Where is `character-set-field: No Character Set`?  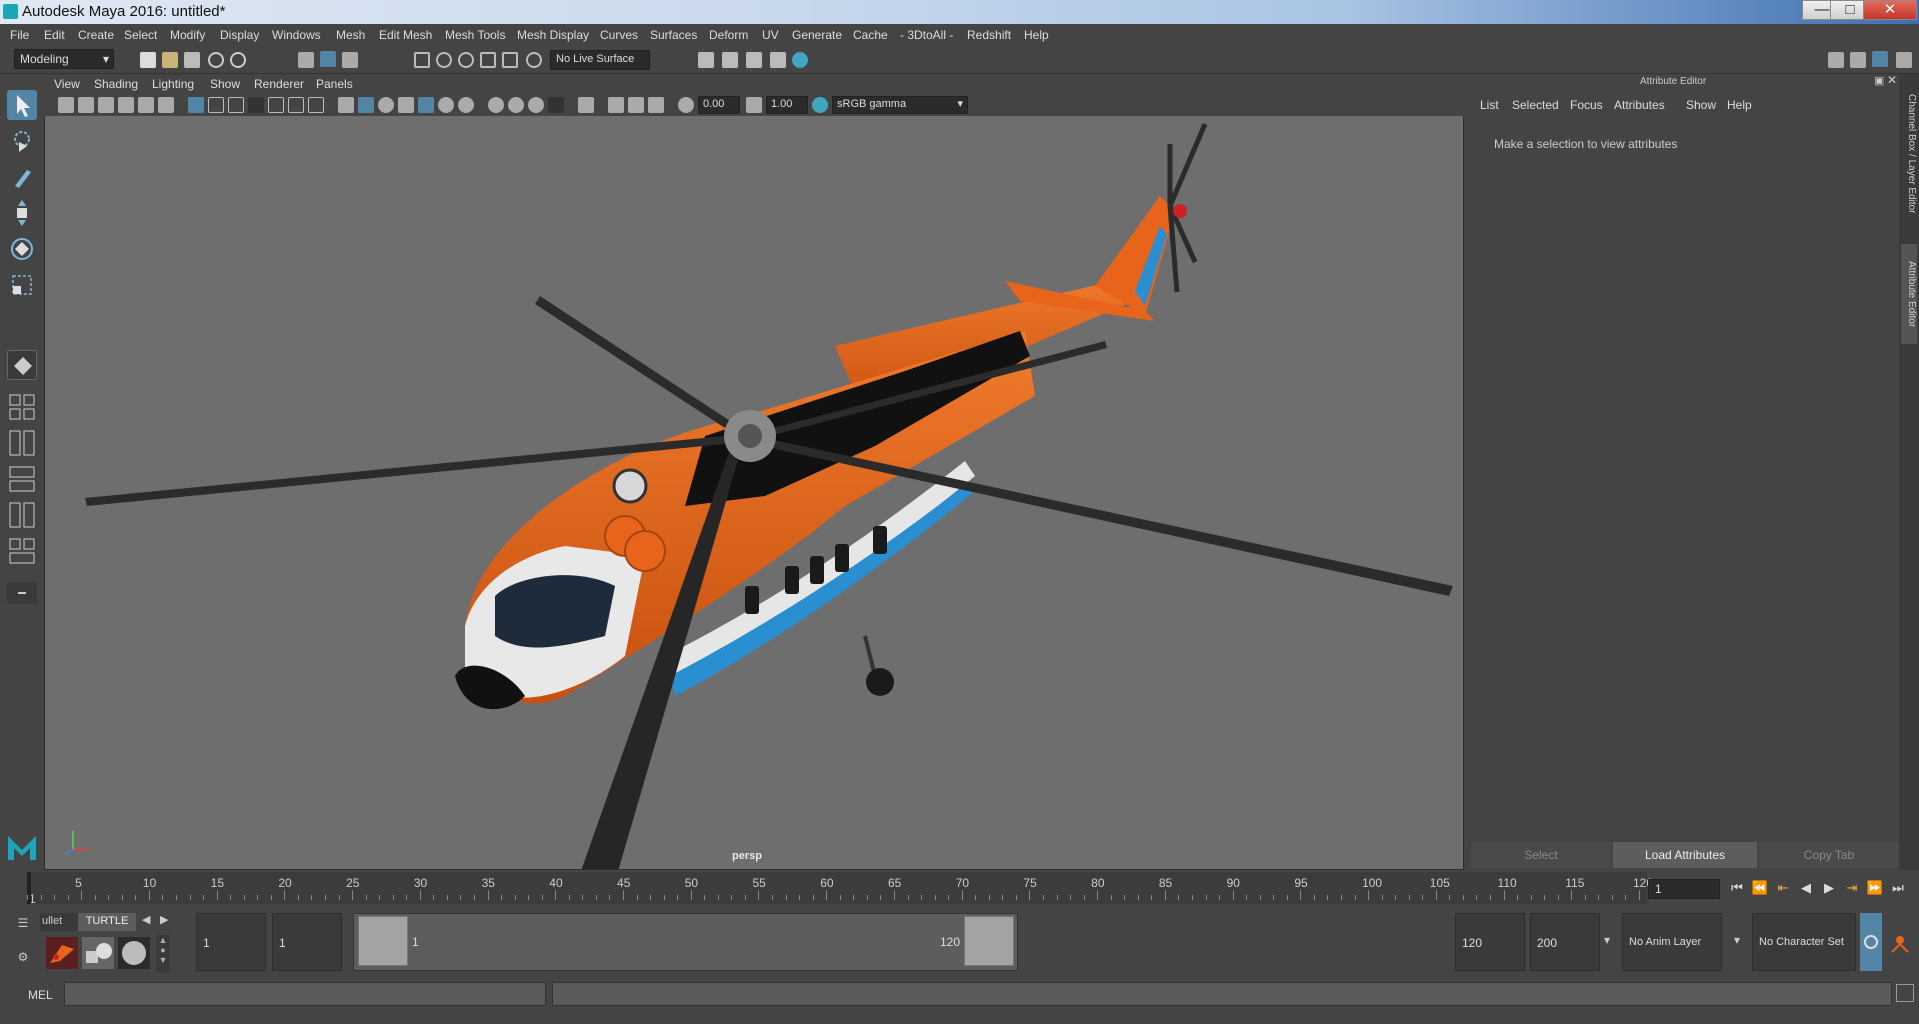 character-set-field: No Character Set is located at coordinates (1804, 942).